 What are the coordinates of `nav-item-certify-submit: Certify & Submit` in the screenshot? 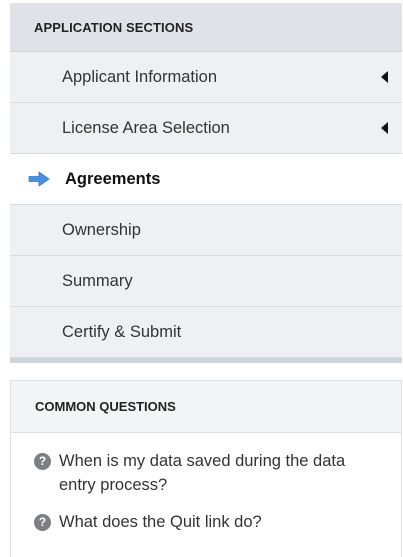 It's located at (206, 332).